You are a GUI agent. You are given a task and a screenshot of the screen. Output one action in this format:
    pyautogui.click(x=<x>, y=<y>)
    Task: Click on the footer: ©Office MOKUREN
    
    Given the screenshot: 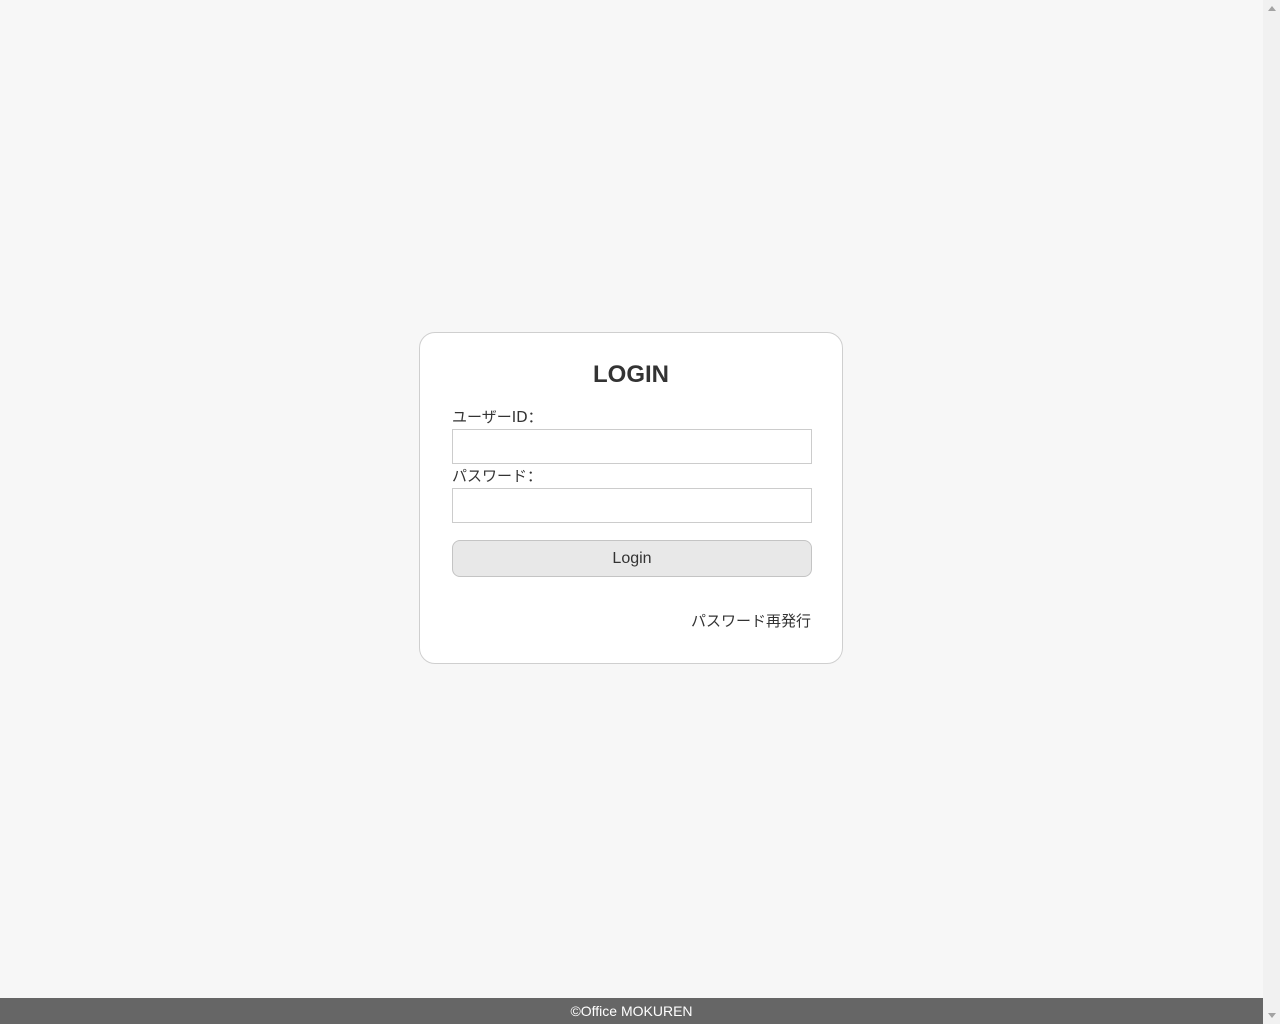 What is the action you would take?
    pyautogui.click(x=631, y=1011)
    